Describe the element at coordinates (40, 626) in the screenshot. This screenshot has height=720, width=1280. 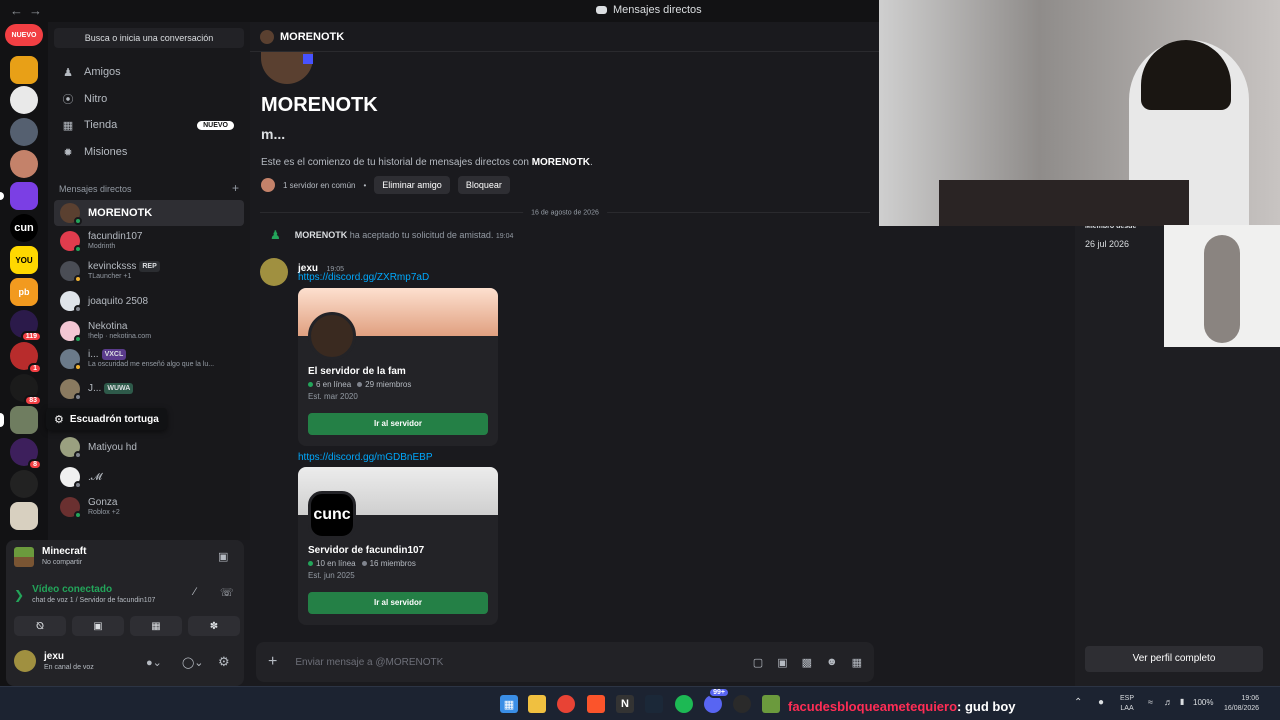
I see `camera-off-button: ⦰` at that location.